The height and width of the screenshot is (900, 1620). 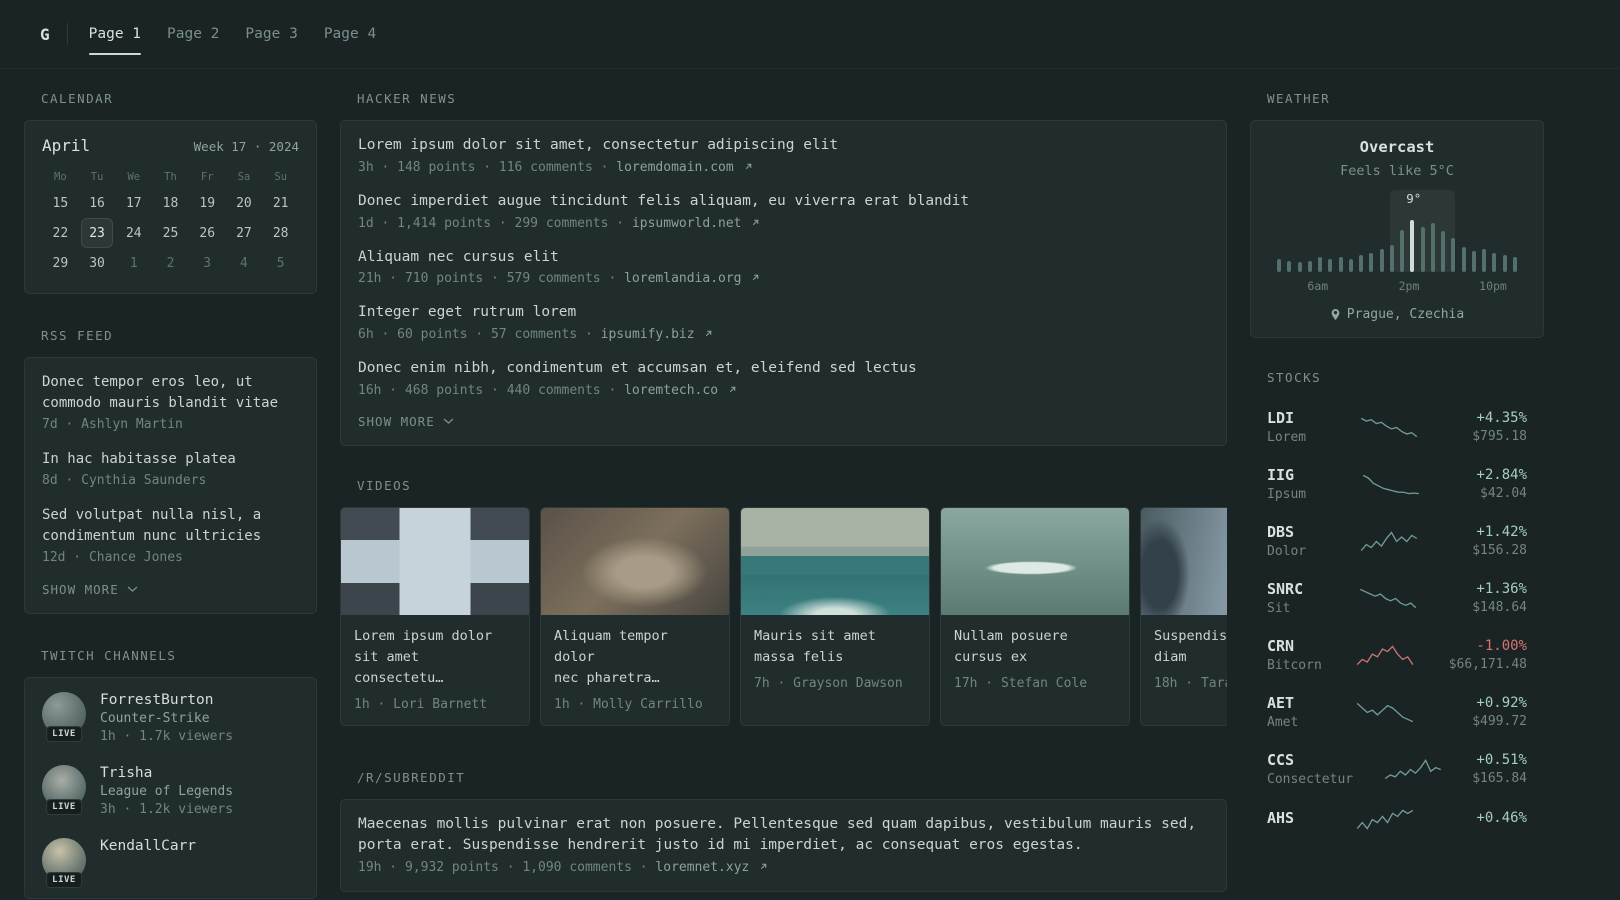 I want to click on video-card: Suspendis diam 18h · Tara, so click(x=1183, y=616).